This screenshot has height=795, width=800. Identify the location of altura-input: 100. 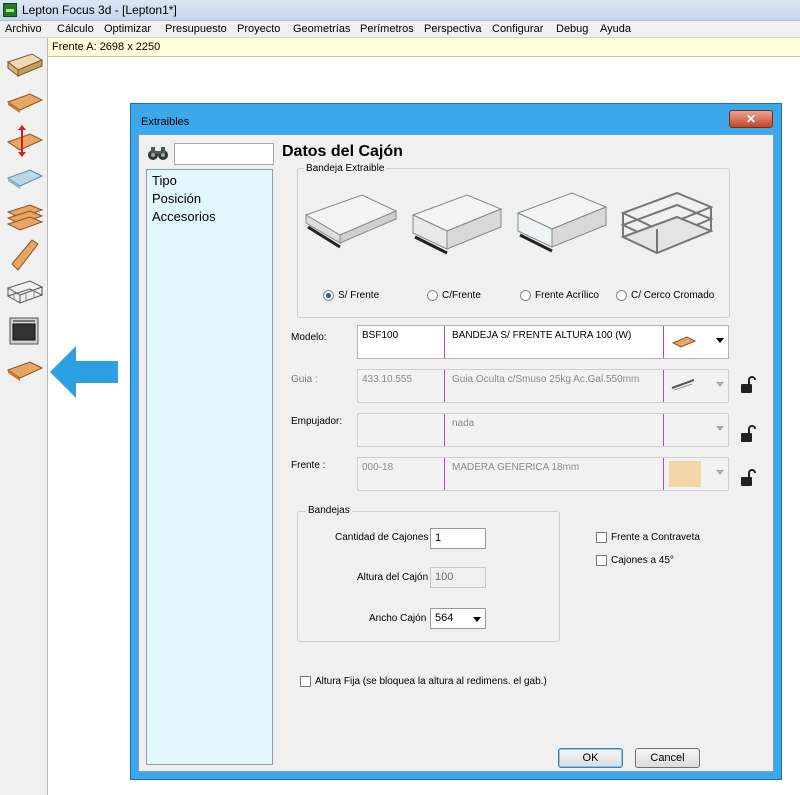
(458, 577).